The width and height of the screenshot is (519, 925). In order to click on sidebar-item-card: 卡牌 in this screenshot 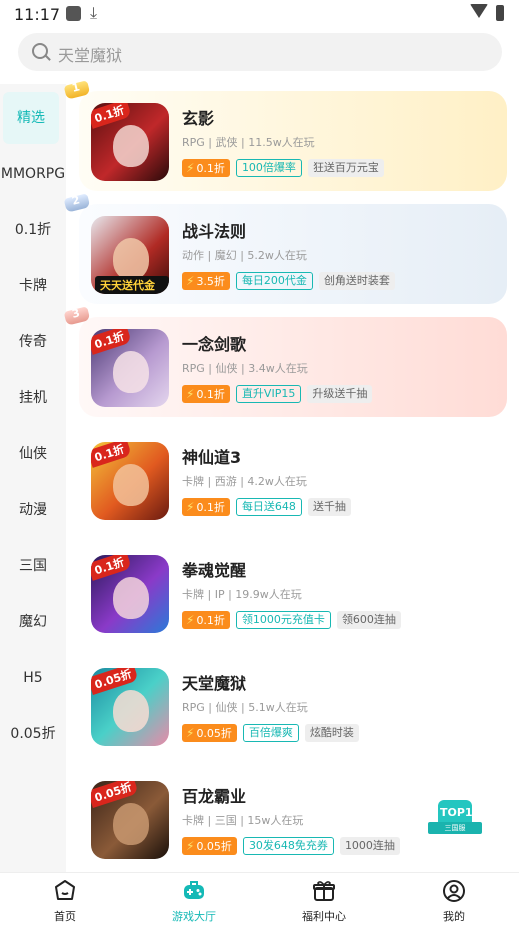, I will do `click(33, 286)`.